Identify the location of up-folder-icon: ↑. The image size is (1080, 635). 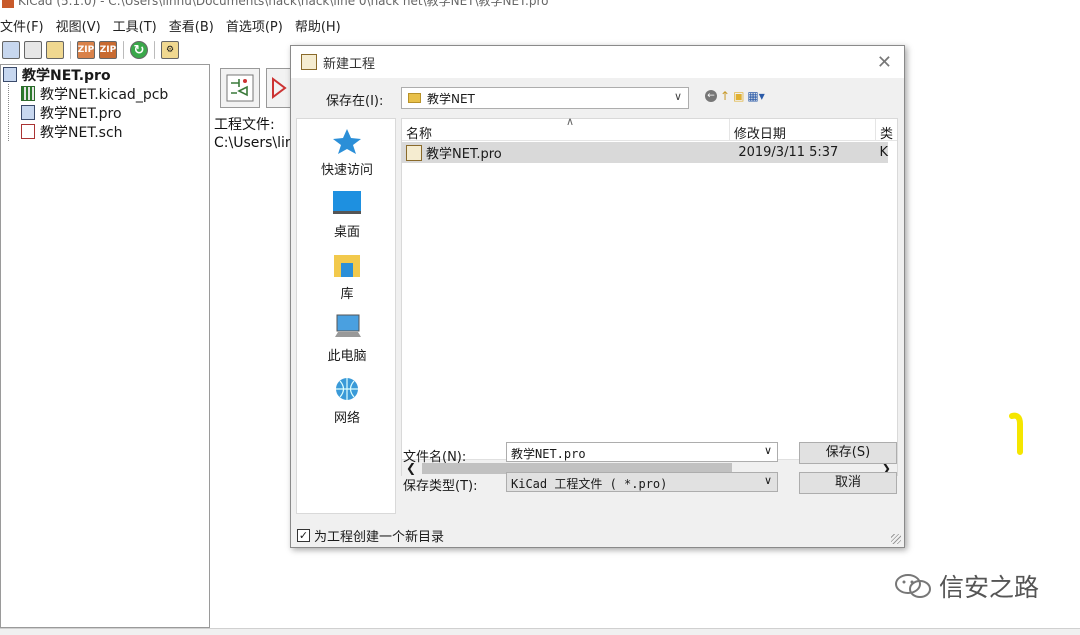
(725, 96).